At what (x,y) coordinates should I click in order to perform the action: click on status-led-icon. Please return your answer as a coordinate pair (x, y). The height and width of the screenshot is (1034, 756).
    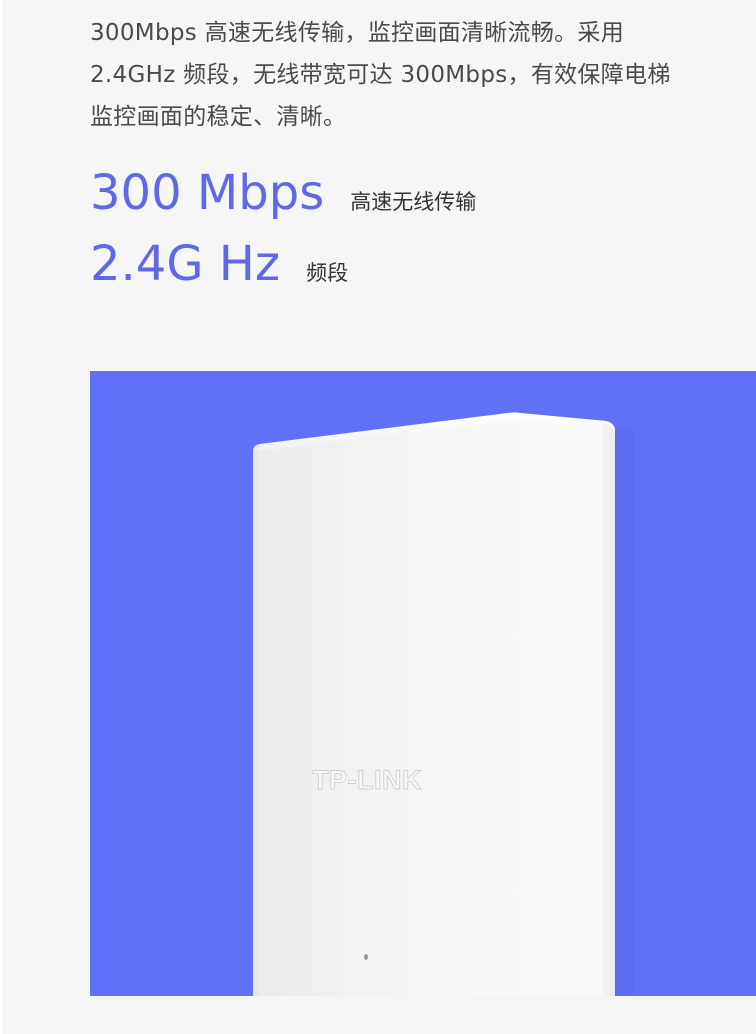
    Looking at the image, I should click on (366, 957).